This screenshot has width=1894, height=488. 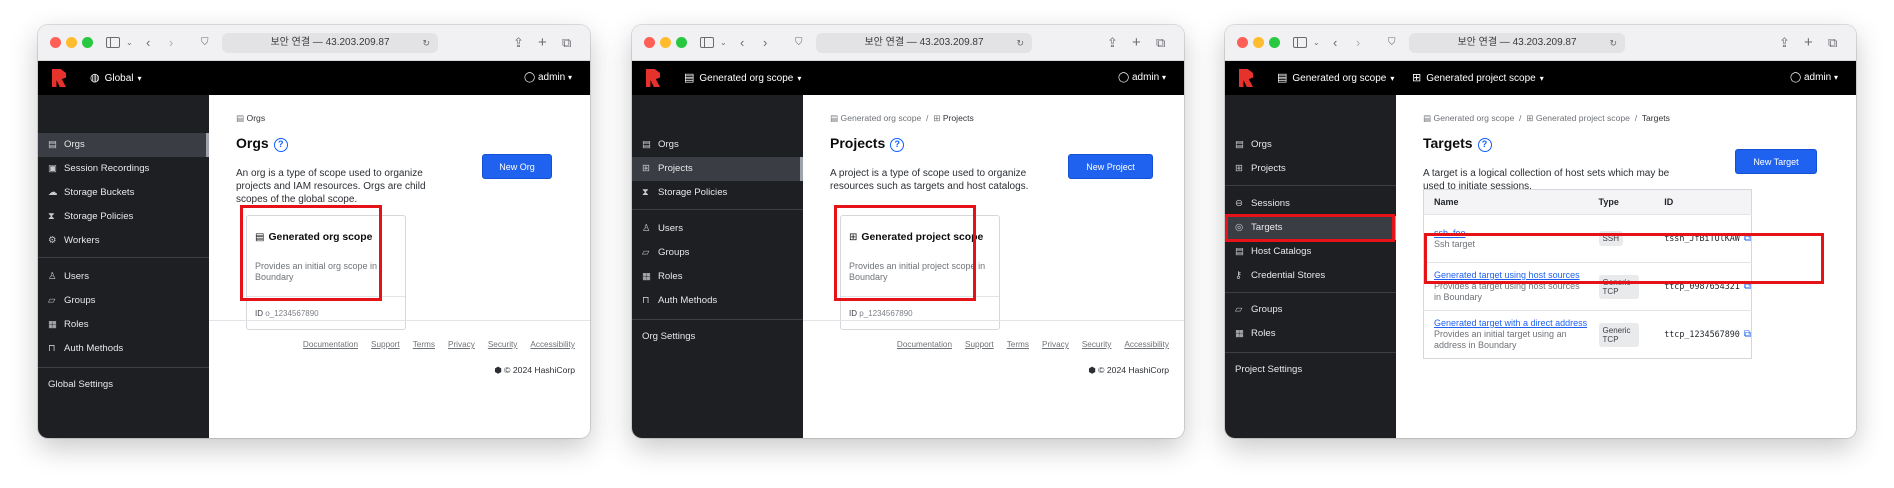 What do you see at coordinates (1310, 204) in the screenshot?
I see `sidebar-item-sessions: ⊖ Sessions` at bounding box center [1310, 204].